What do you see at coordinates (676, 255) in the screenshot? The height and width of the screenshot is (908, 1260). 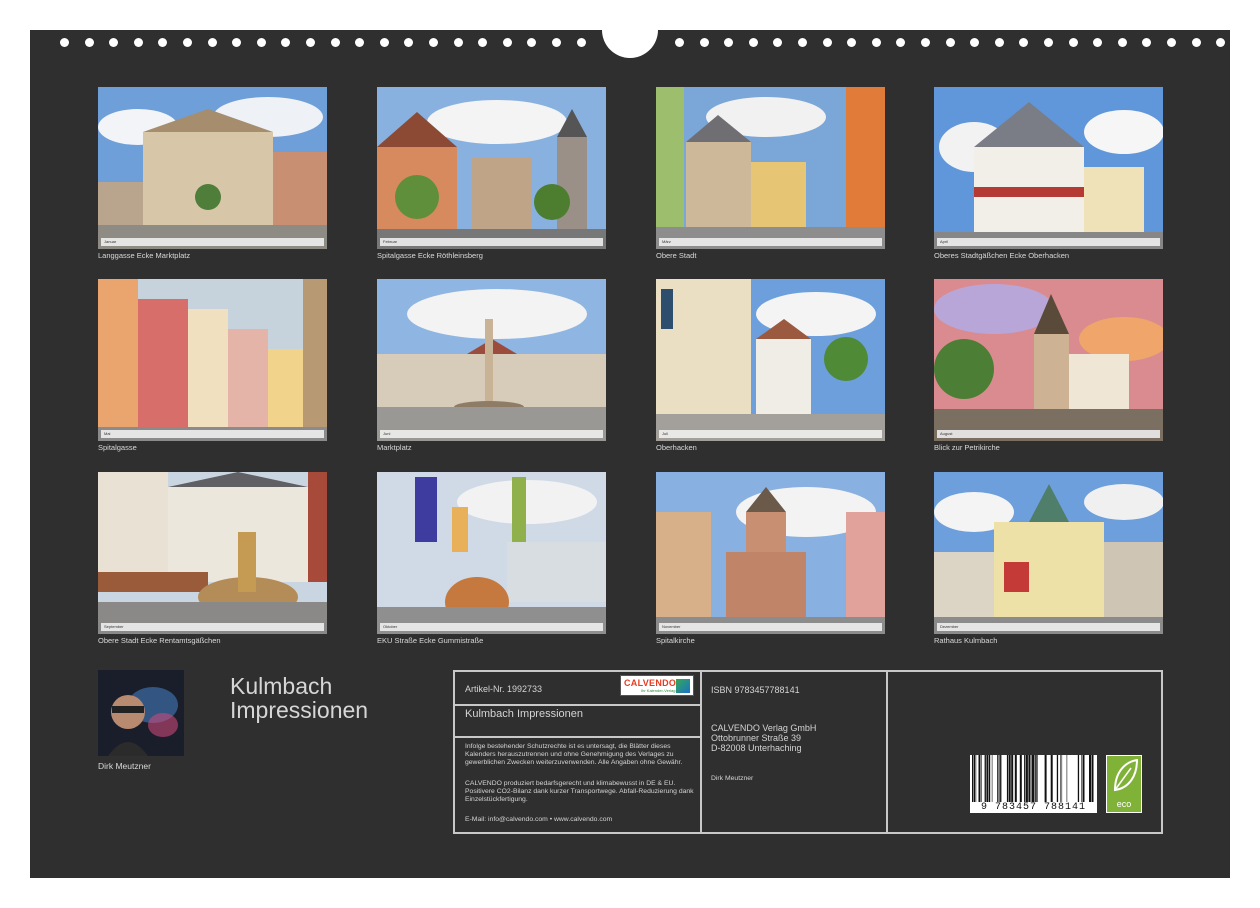 I see `photo-caption: Obere Stadt` at bounding box center [676, 255].